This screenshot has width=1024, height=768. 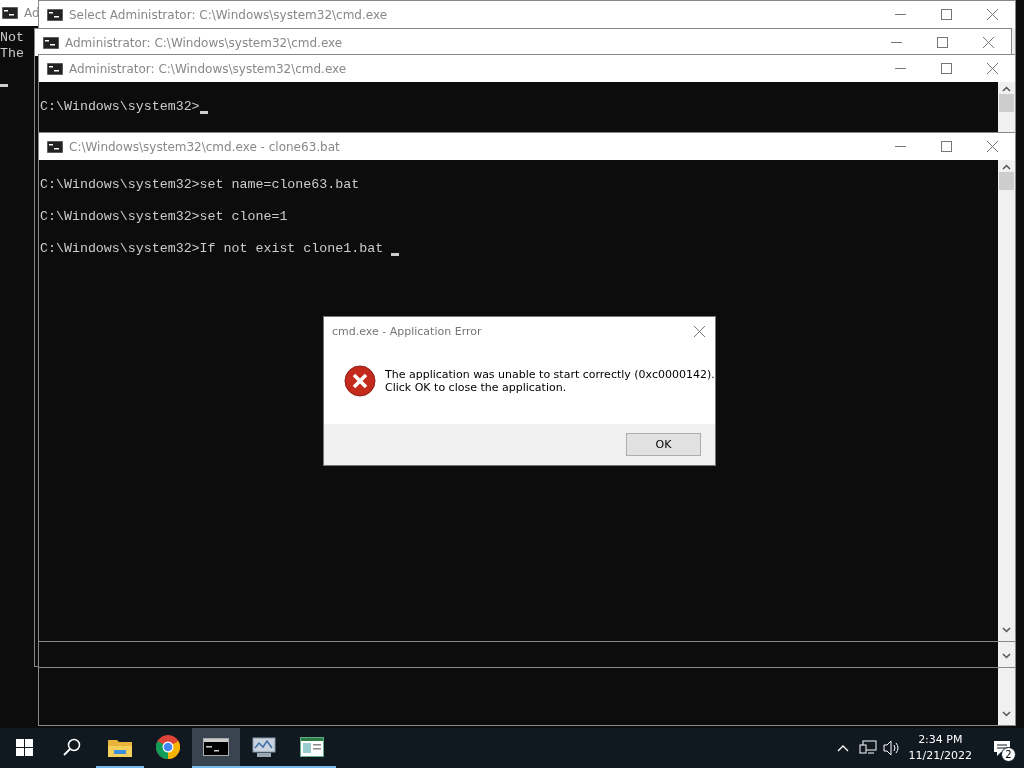 What do you see at coordinates (891, 748) in the screenshot?
I see `speaker-icon` at bounding box center [891, 748].